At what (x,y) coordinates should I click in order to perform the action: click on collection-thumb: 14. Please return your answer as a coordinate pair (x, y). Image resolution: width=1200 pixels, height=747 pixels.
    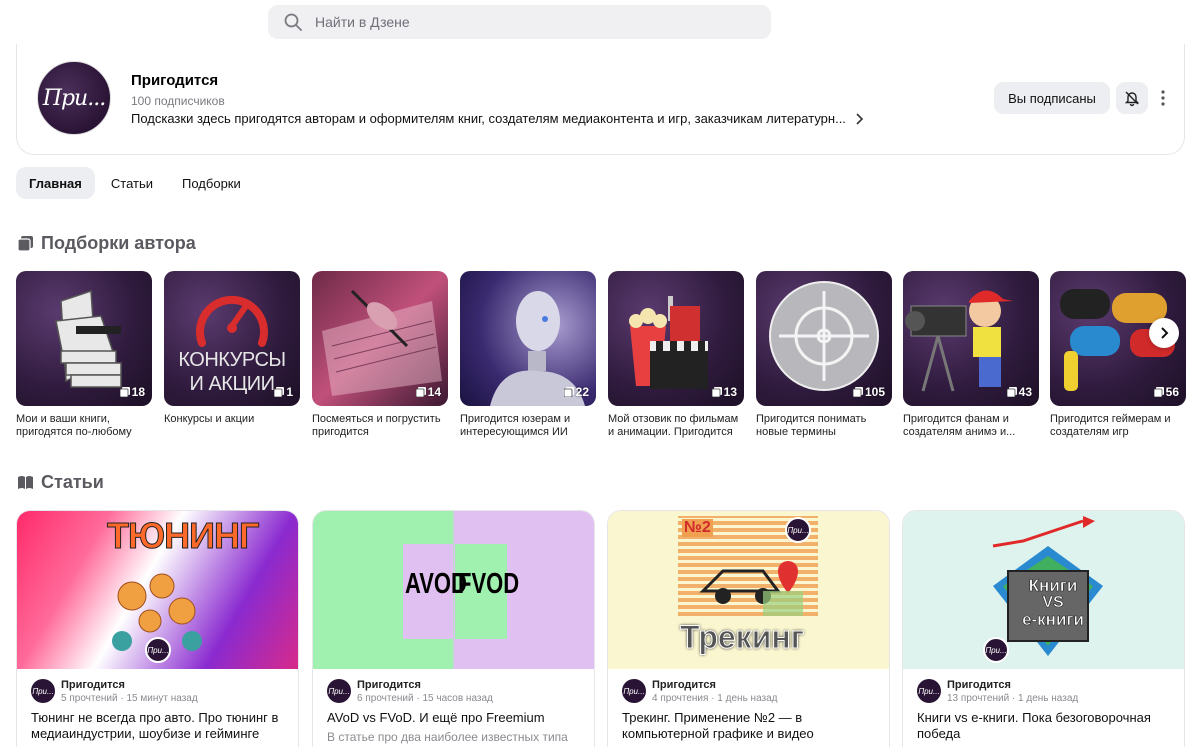
    Looking at the image, I should click on (380, 338).